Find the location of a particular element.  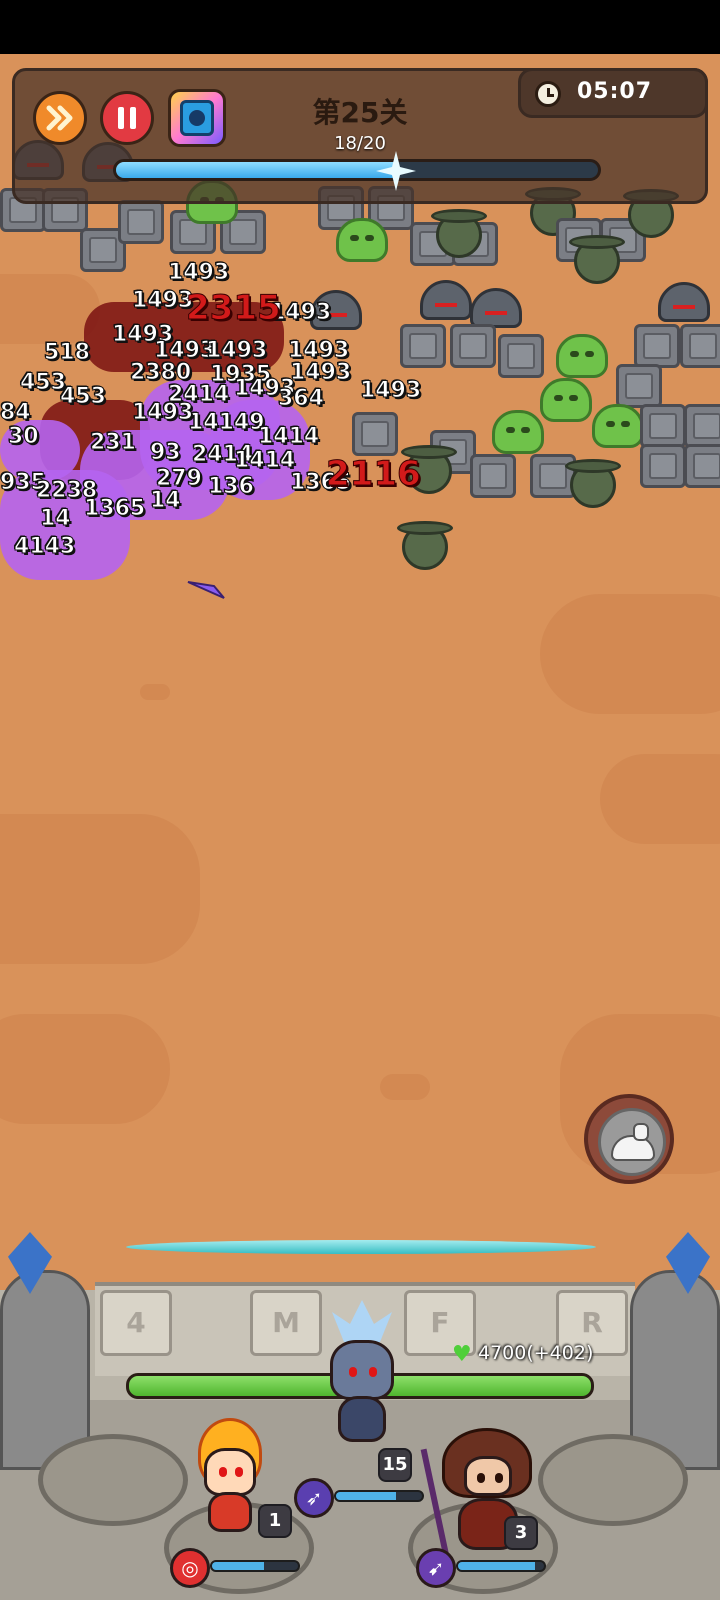

dark-elf-archer-hero is located at coordinates (362, 1375).